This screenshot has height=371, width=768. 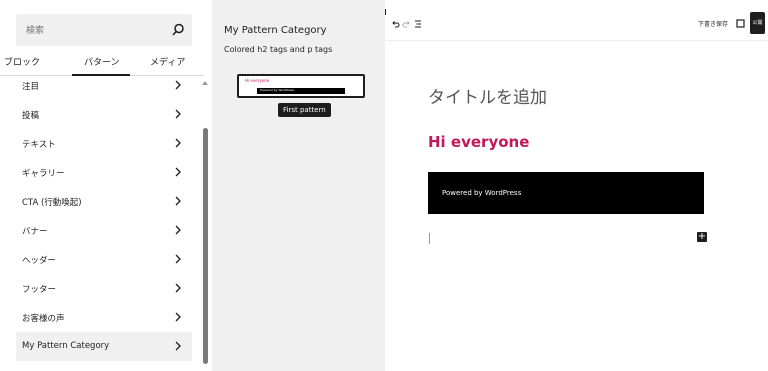 I want to click on post-title-input: タイトルを追加, so click(x=487, y=95).